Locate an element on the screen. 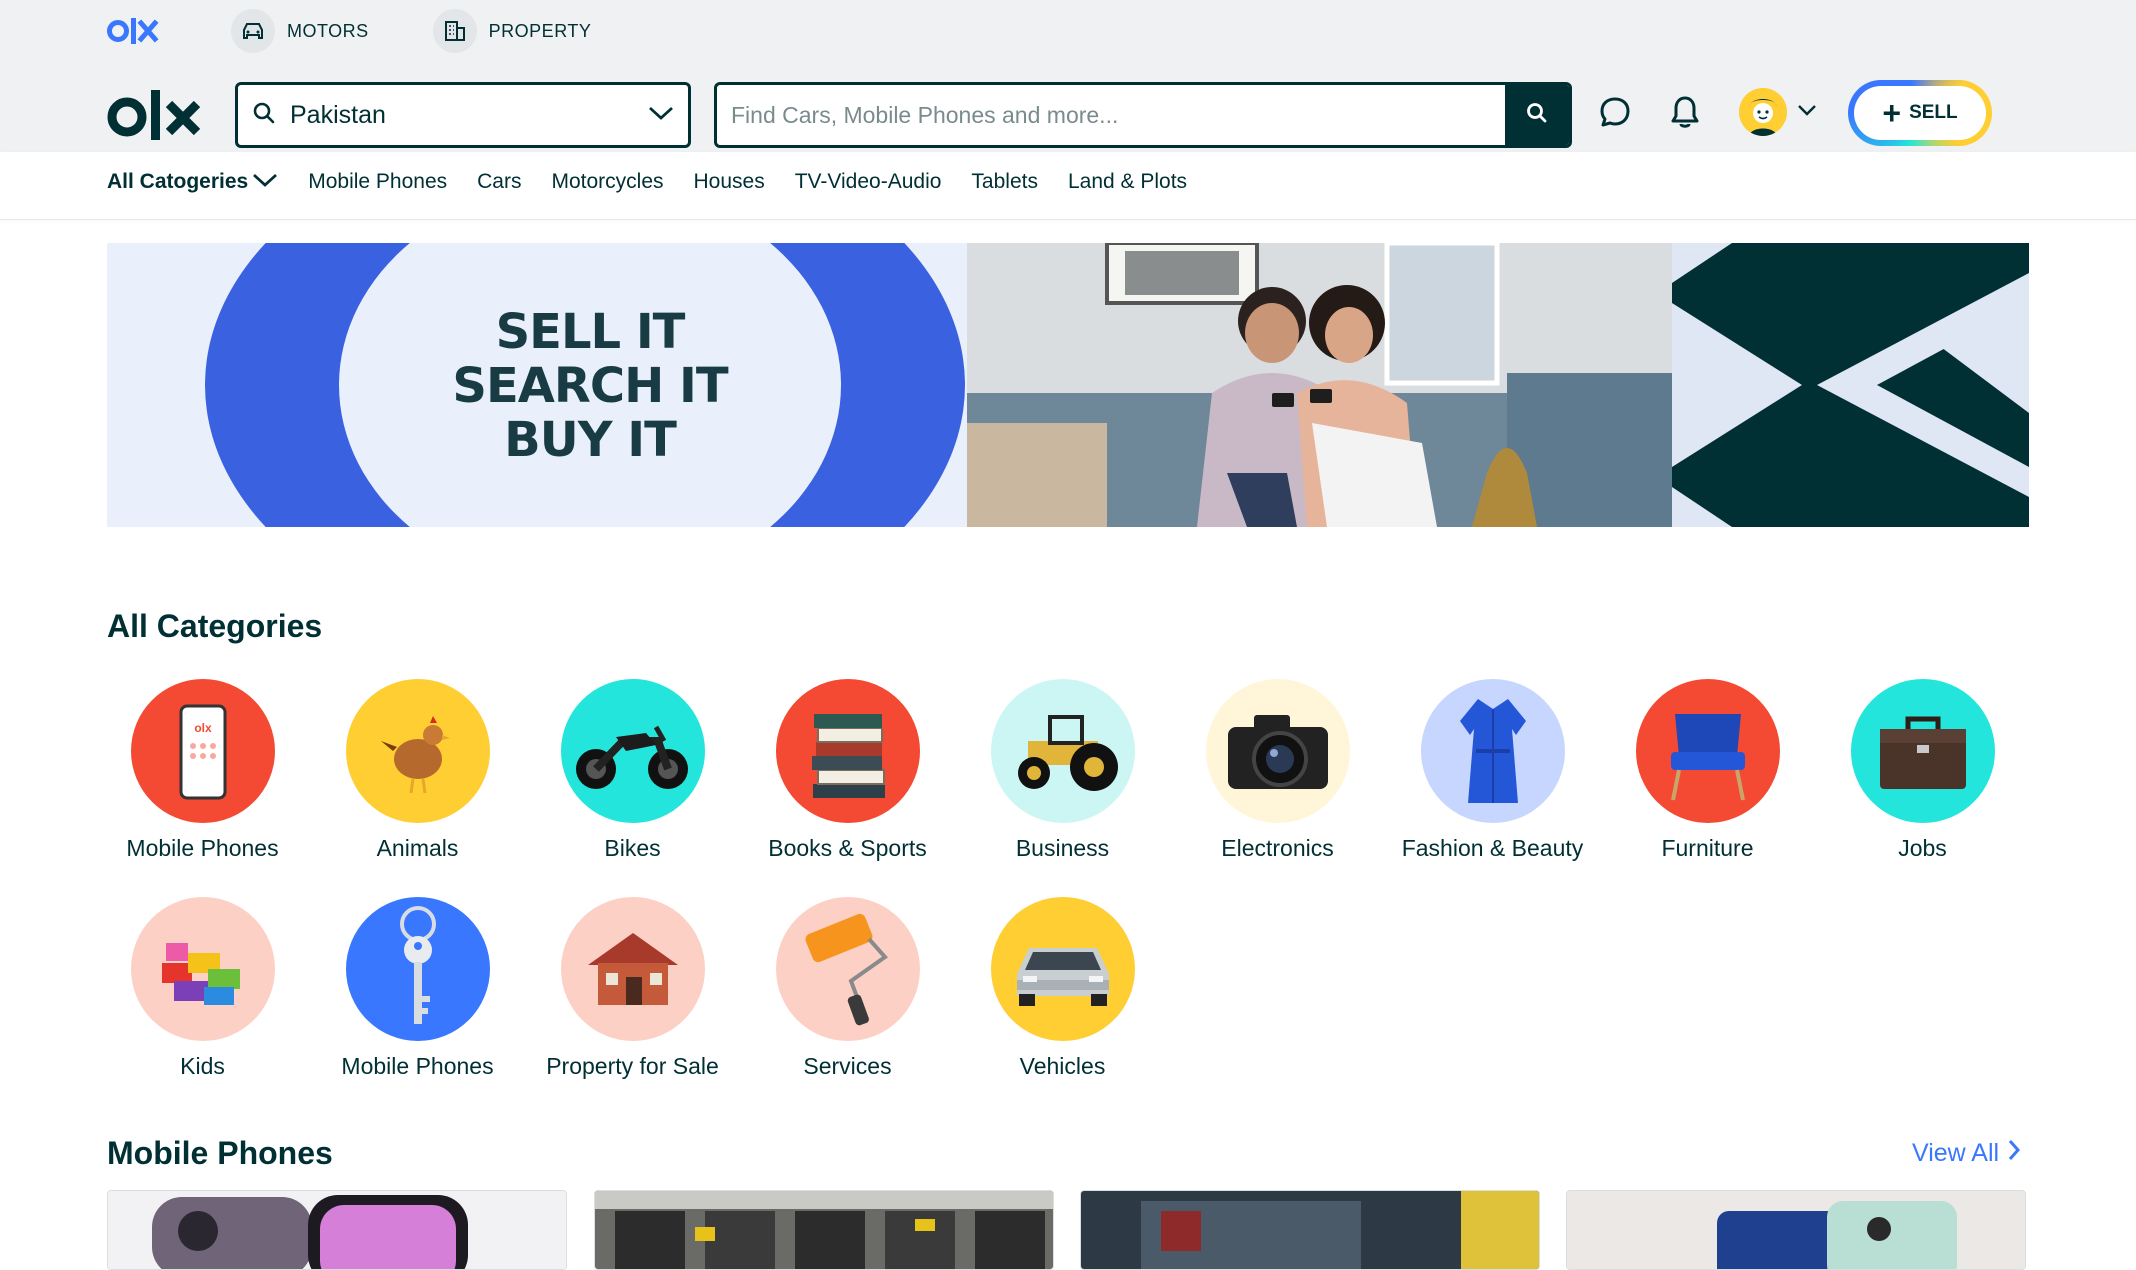  view-all-link: View All is located at coordinates (1966, 1153).